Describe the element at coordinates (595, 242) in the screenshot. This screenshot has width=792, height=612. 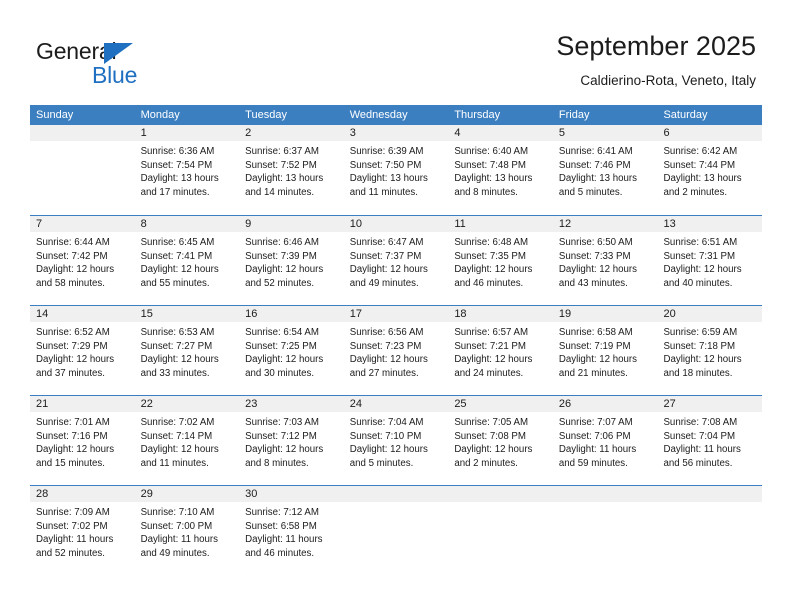
I see `day-info-line: Sunrise: 6:50 AM` at that location.